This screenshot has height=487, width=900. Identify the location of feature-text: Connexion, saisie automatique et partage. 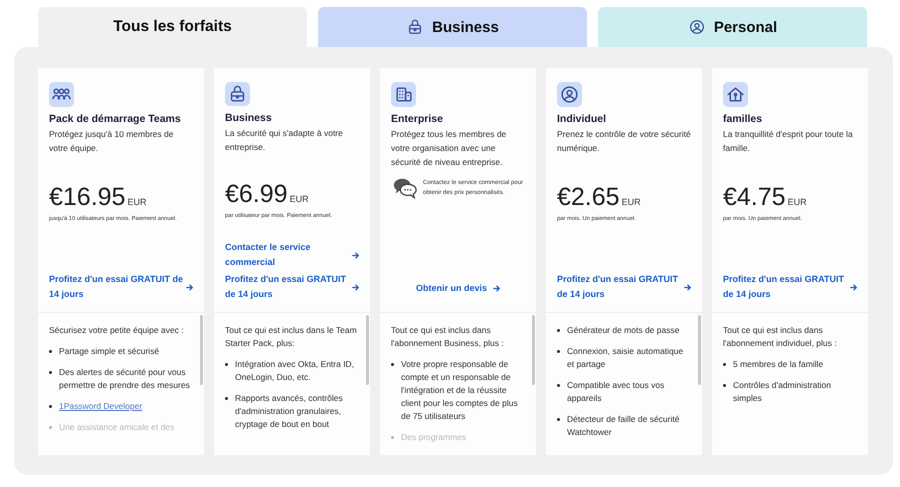
(625, 358).